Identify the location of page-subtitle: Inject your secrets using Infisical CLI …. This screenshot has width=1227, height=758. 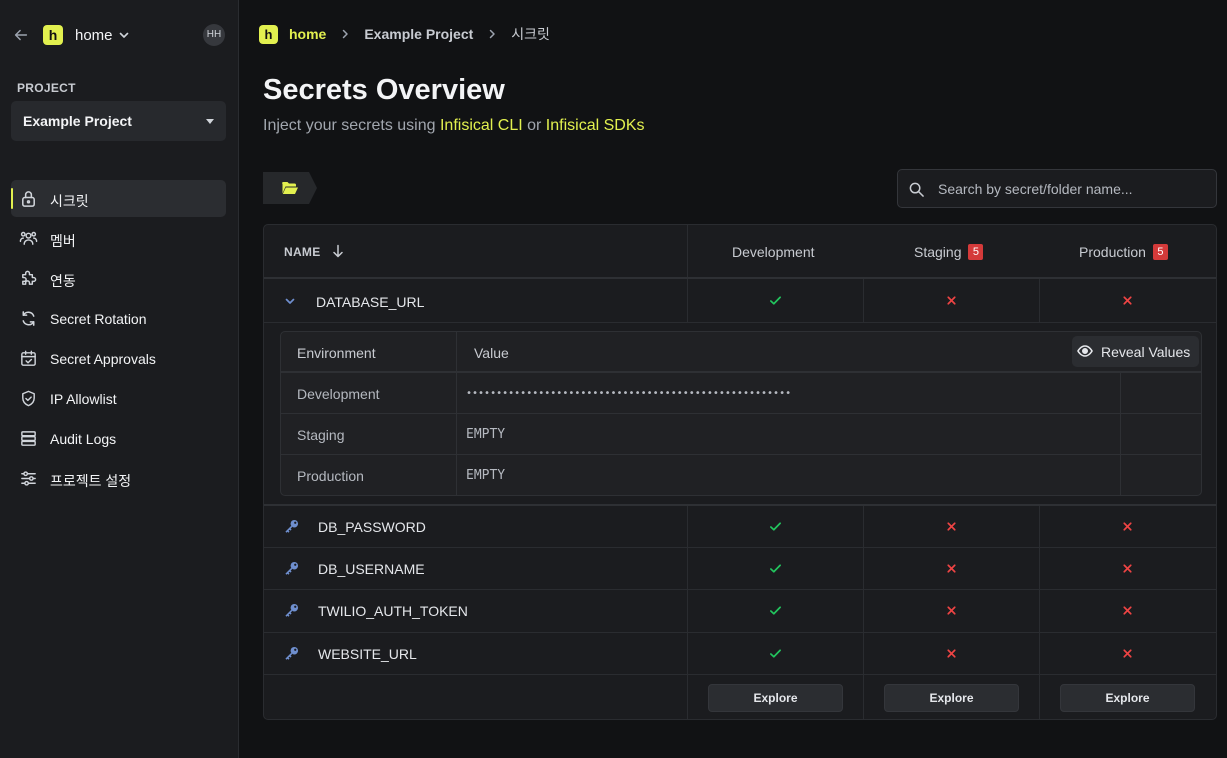
(454, 126).